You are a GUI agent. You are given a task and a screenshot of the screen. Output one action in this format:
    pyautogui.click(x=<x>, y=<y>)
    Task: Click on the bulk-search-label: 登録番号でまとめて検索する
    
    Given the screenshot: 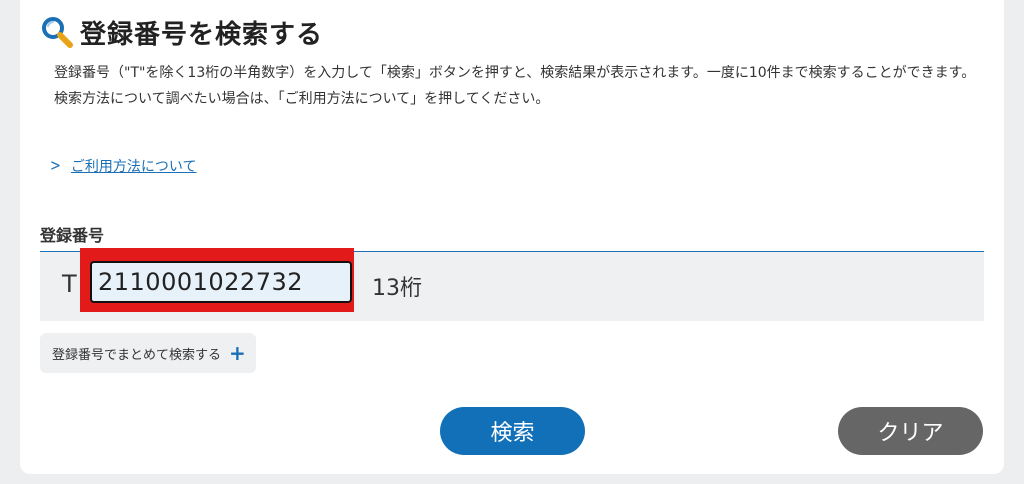 What is the action you would take?
    pyautogui.click(x=137, y=355)
    